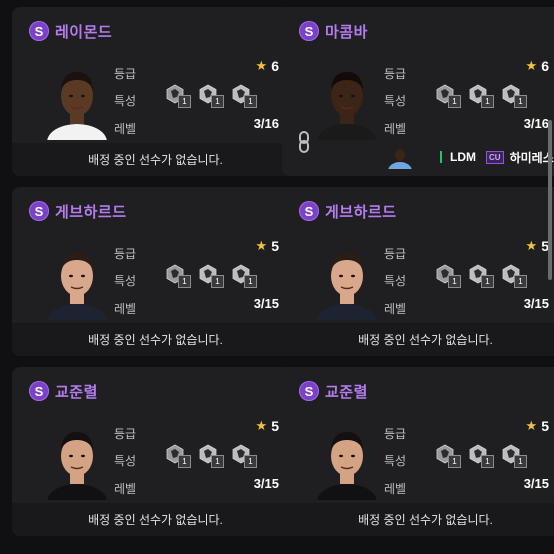 This screenshot has width=554, height=554. Describe the element at coordinates (418, 451) in the screenshot. I see `coach-card: S 교준렬 등급 특성 레벨 ★ 5 1 1 1 3/15 배정 중인 선수가 없습니다.` at that location.